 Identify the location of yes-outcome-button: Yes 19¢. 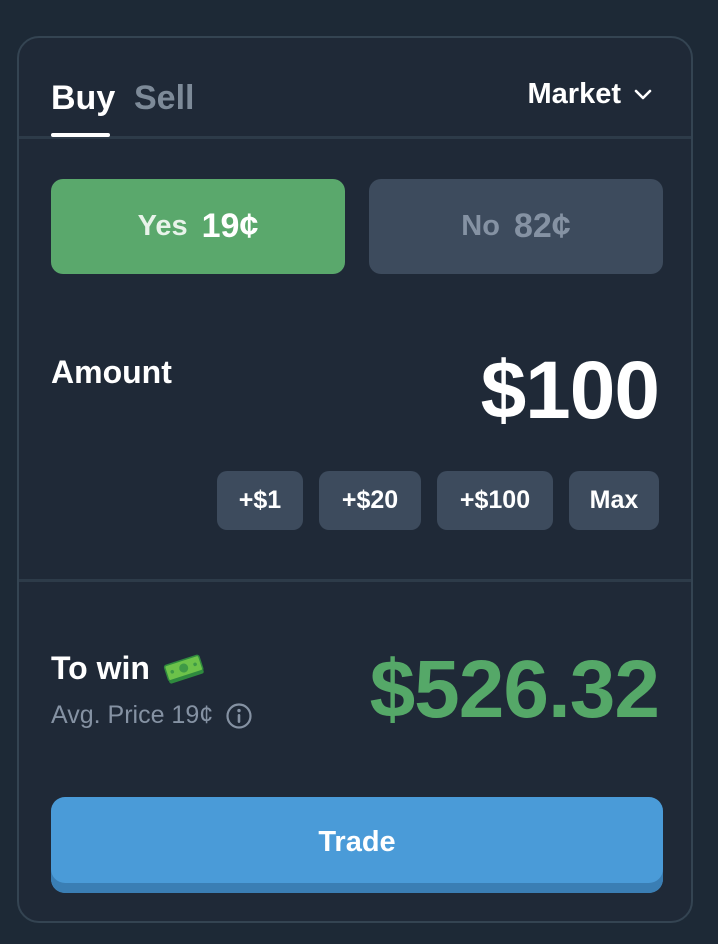
(198, 226).